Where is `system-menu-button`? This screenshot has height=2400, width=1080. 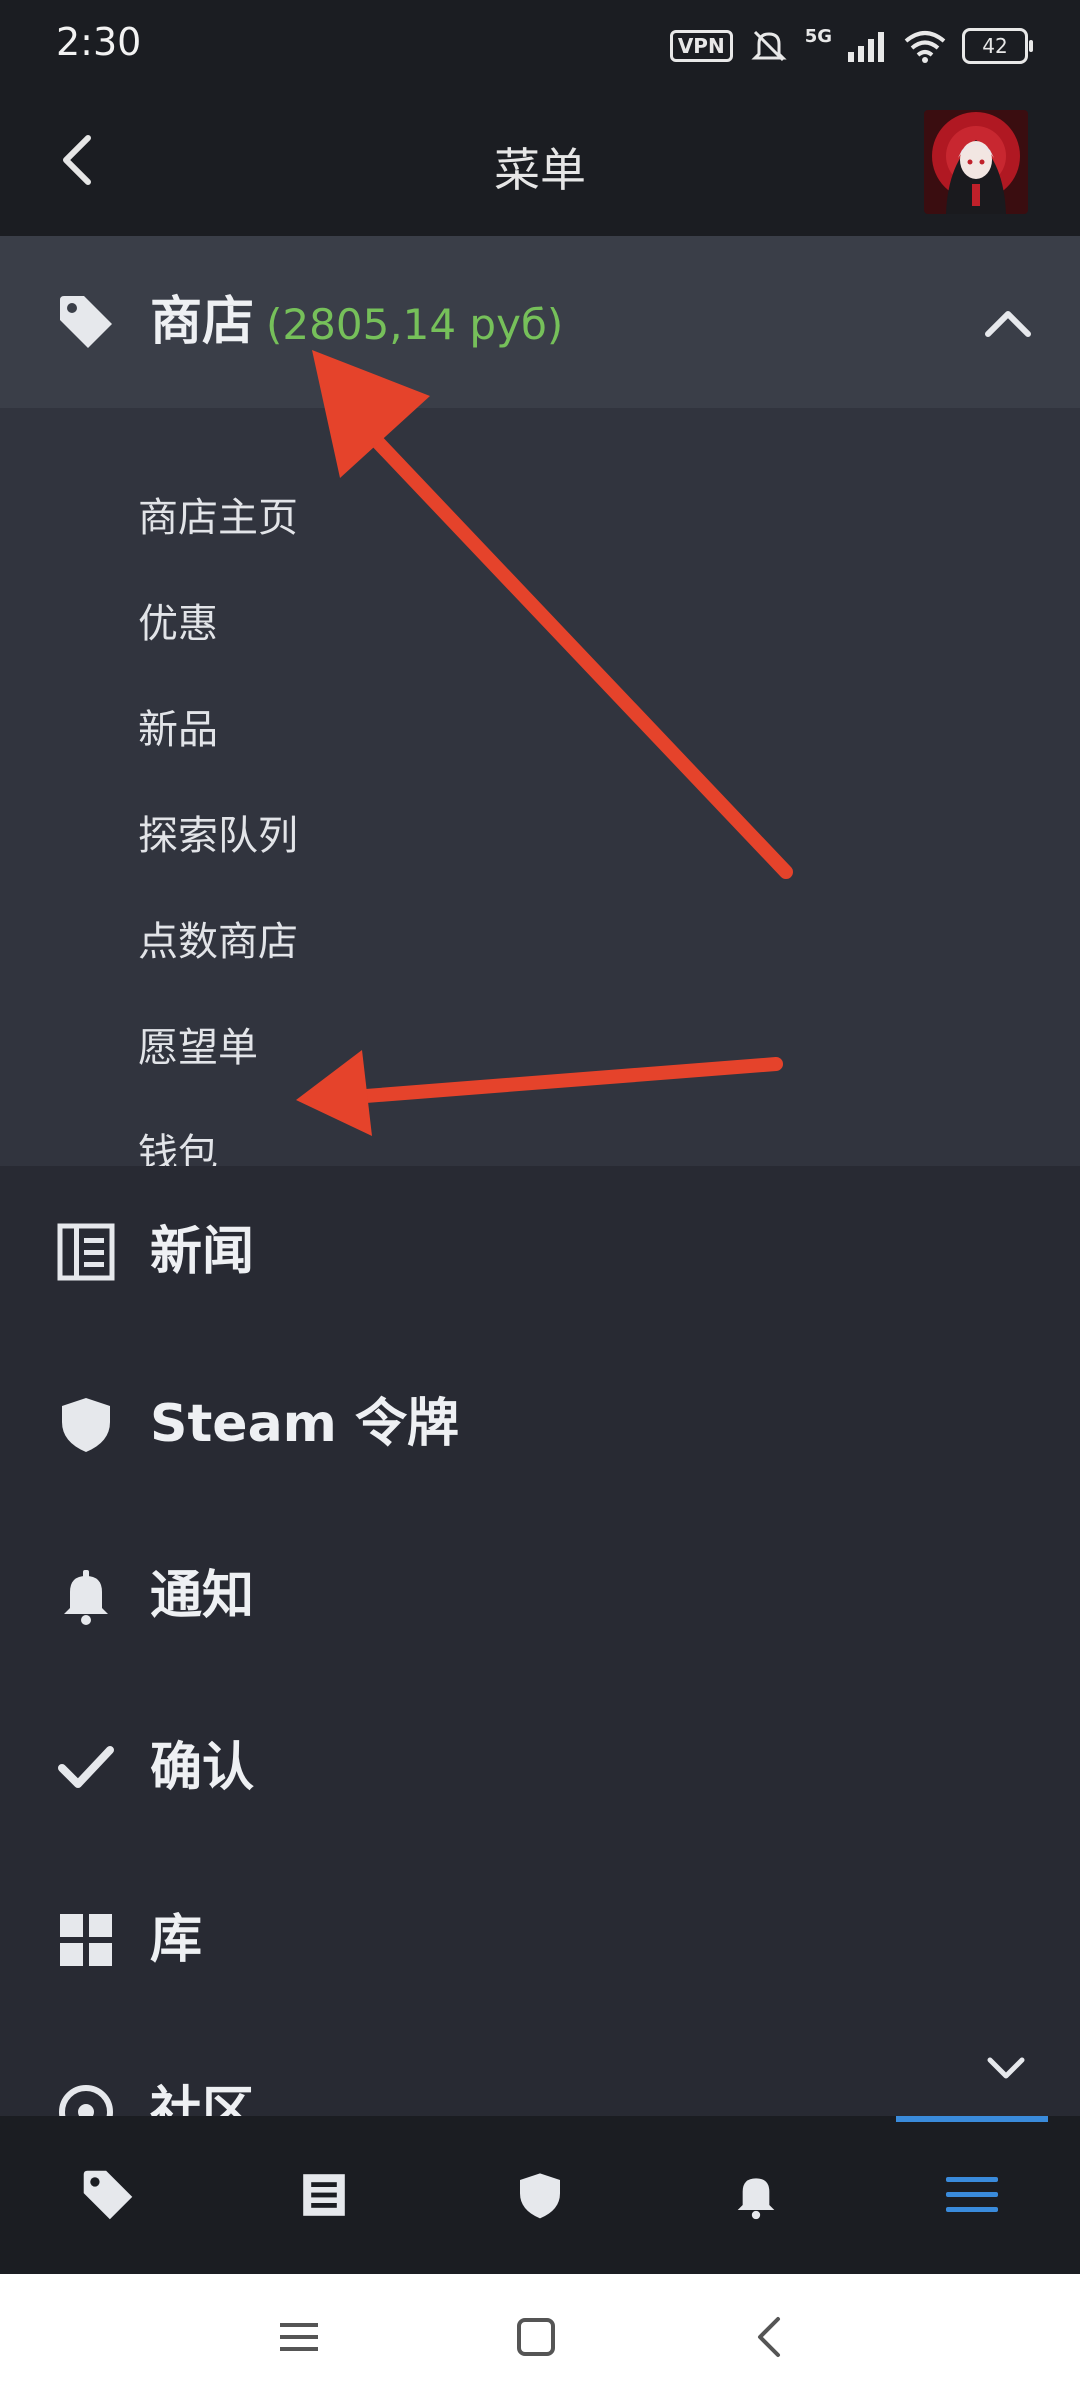 system-menu-button is located at coordinates (300, 2337).